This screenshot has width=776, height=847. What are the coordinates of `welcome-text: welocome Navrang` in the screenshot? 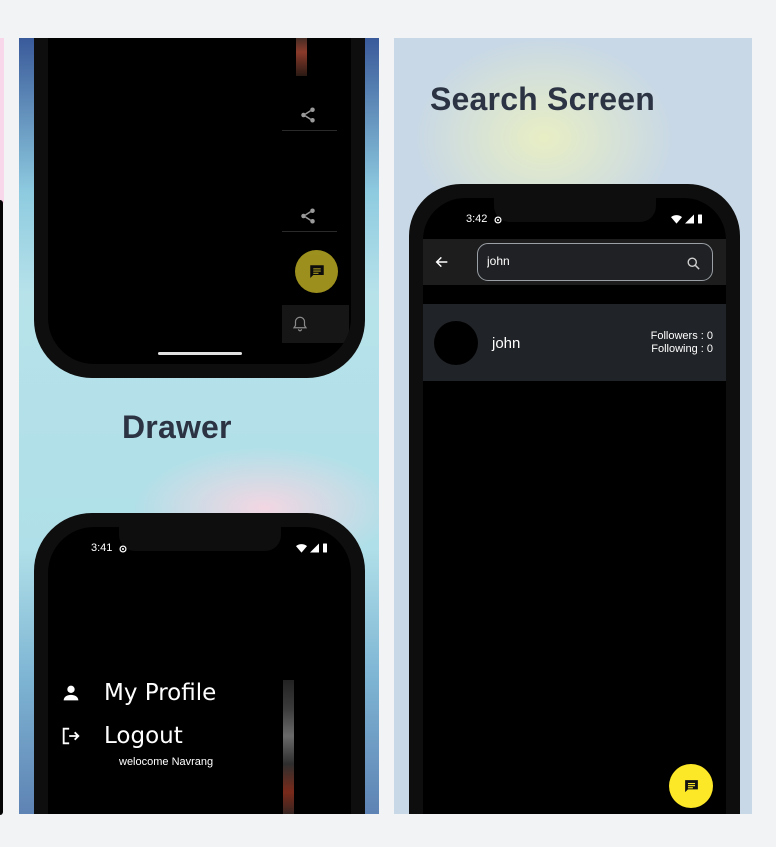 It's located at (166, 762).